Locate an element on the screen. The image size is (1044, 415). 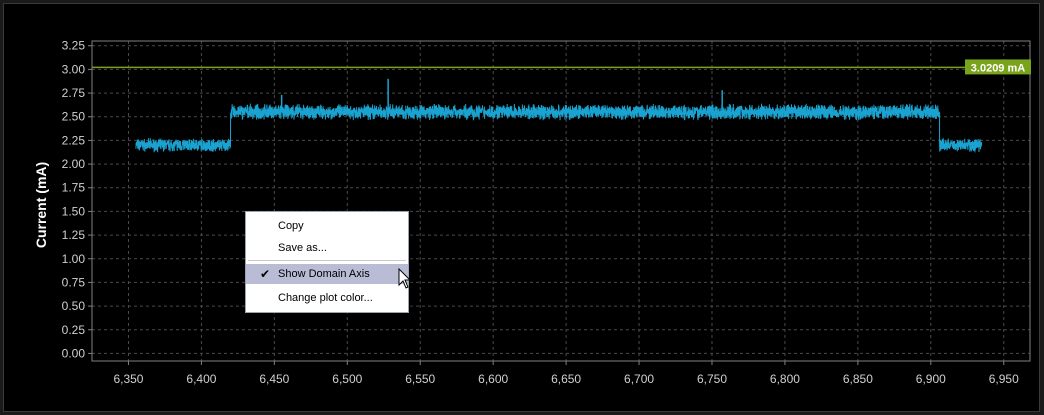
y-tick-label: 1.75 is located at coordinates (74, 188).